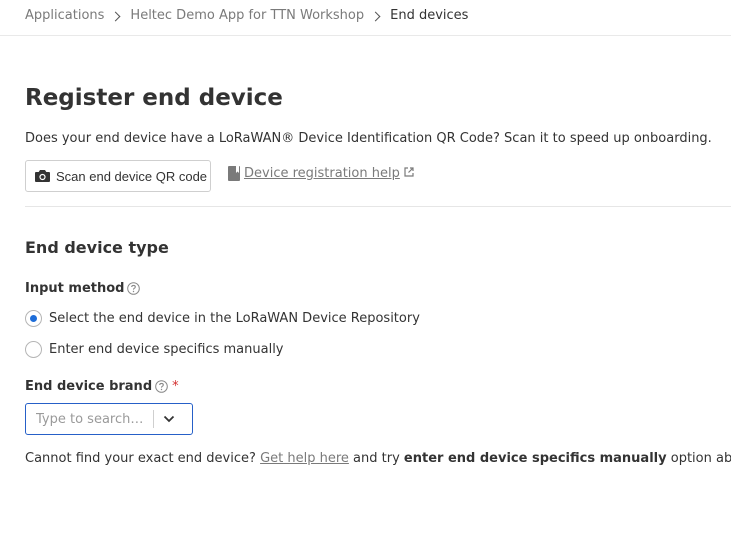  I want to click on external-link-icon, so click(409, 171).